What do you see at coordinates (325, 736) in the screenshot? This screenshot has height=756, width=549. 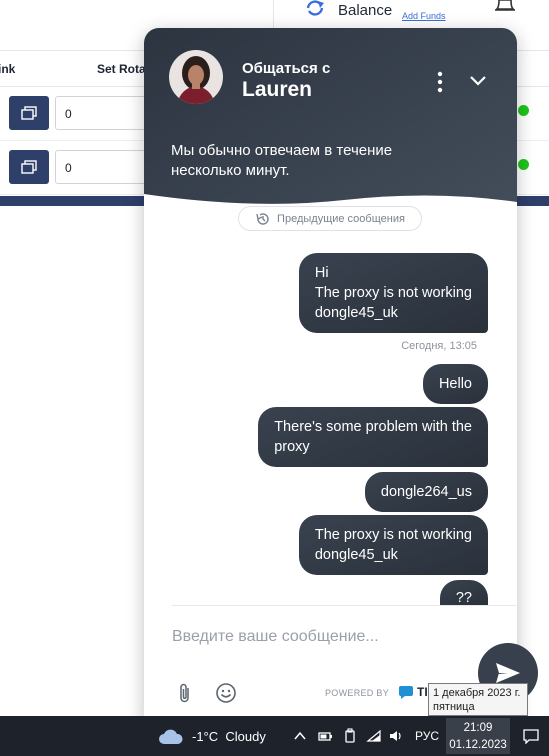 I see `battery-icon` at bounding box center [325, 736].